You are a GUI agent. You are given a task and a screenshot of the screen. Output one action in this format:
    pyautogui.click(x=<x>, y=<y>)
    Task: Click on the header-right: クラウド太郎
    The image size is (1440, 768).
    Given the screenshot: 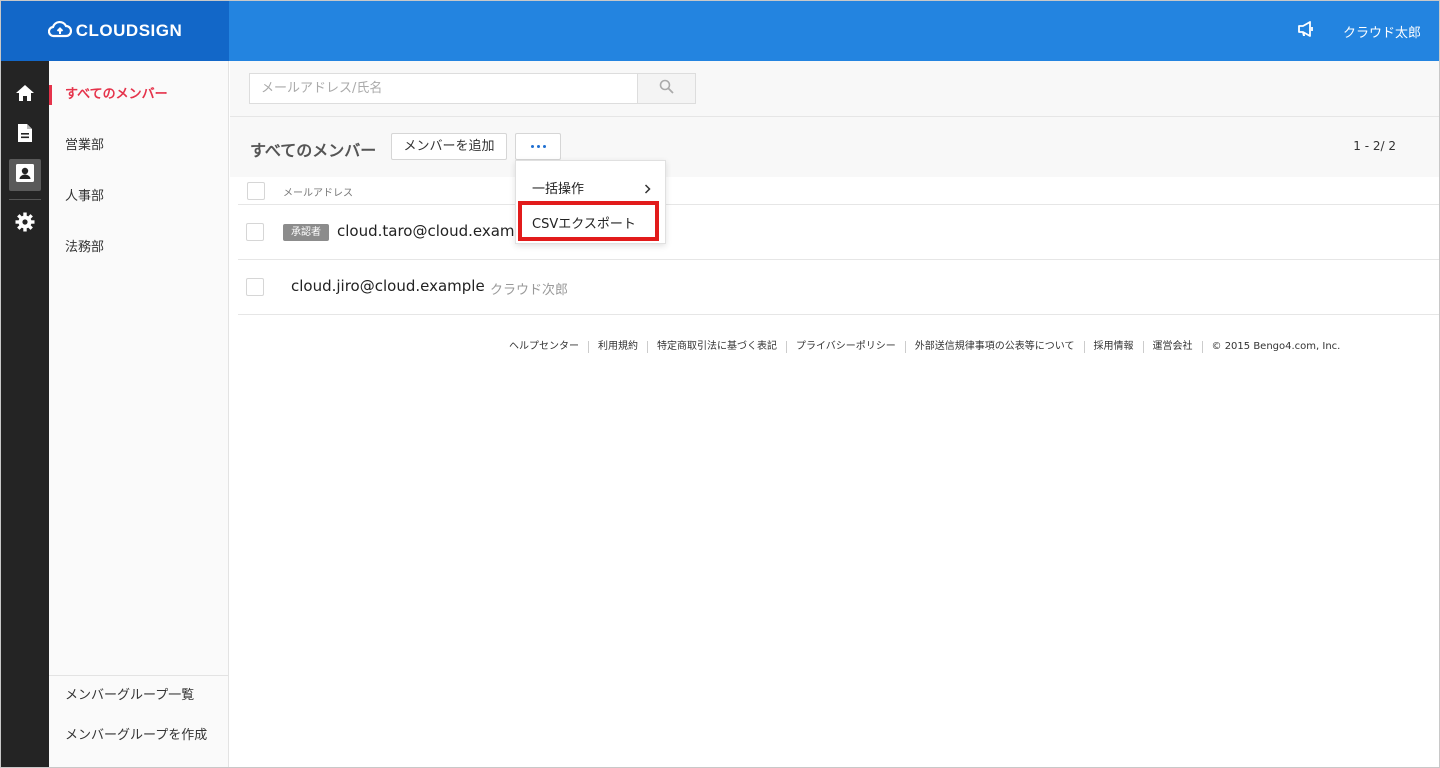 What is the action you would take?
    pyautogui.click(x=1359, y=31)
    